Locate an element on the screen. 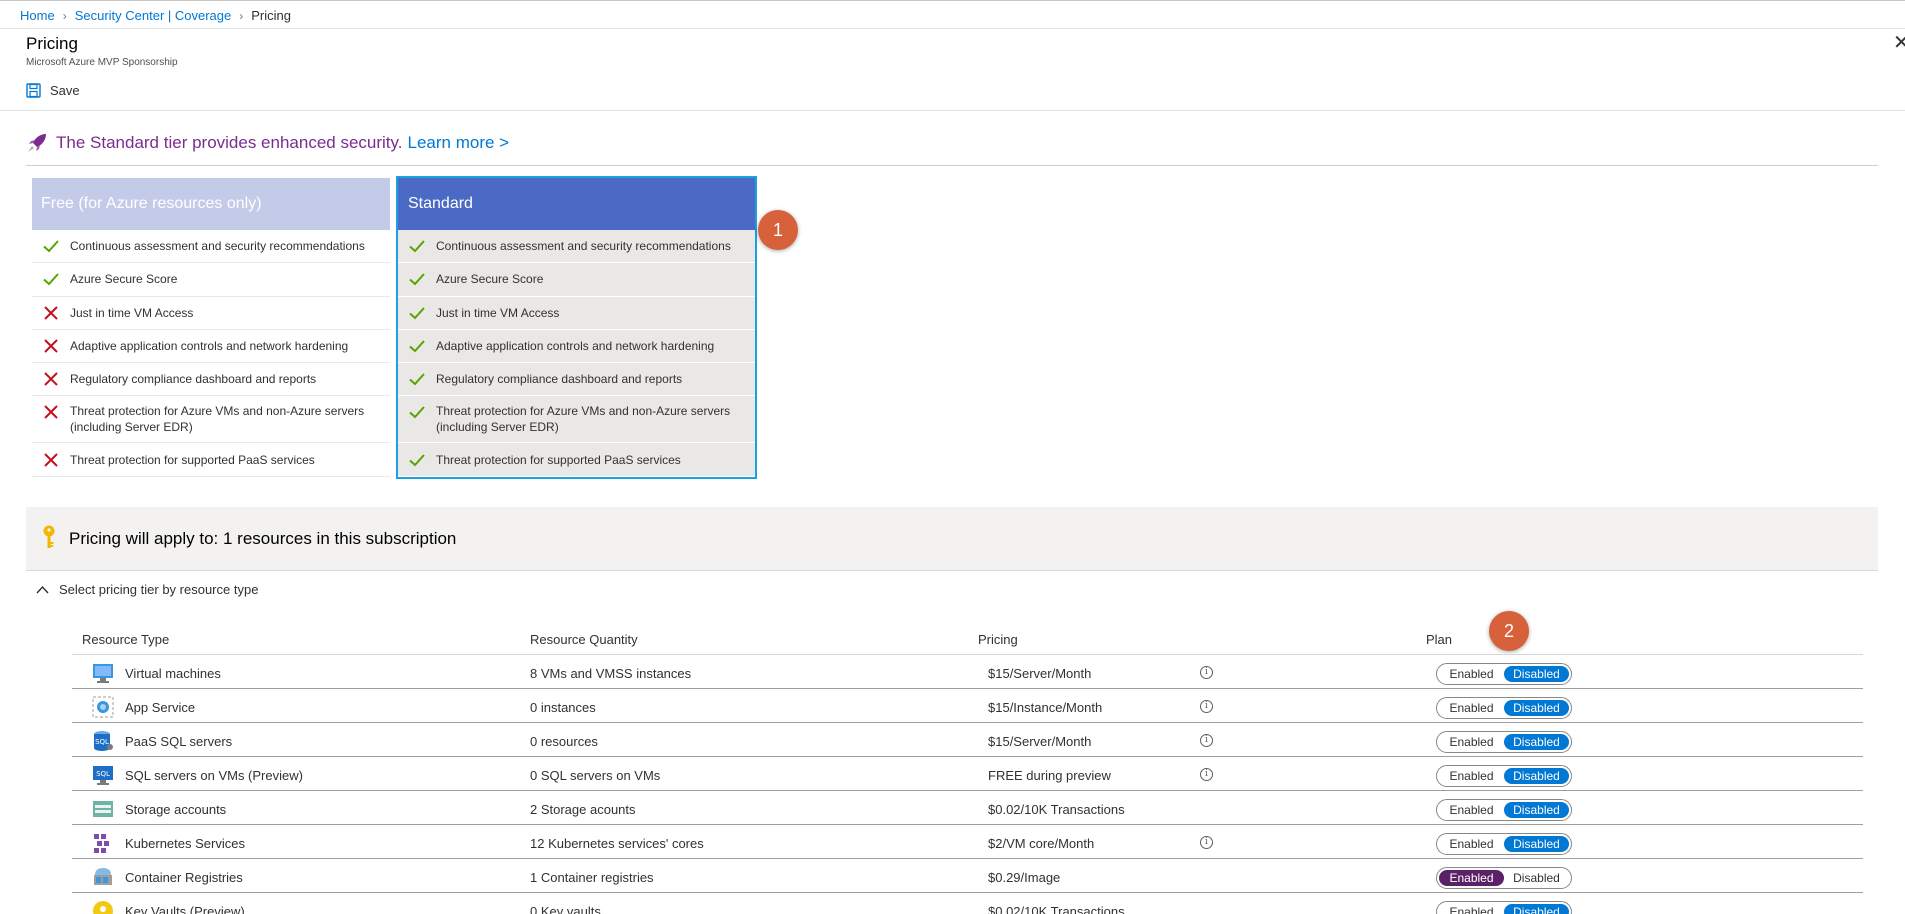 The width and height of the screenshot is (1905, 914). resource-type-cell: Container Registries is located at coordinates (184, 877).